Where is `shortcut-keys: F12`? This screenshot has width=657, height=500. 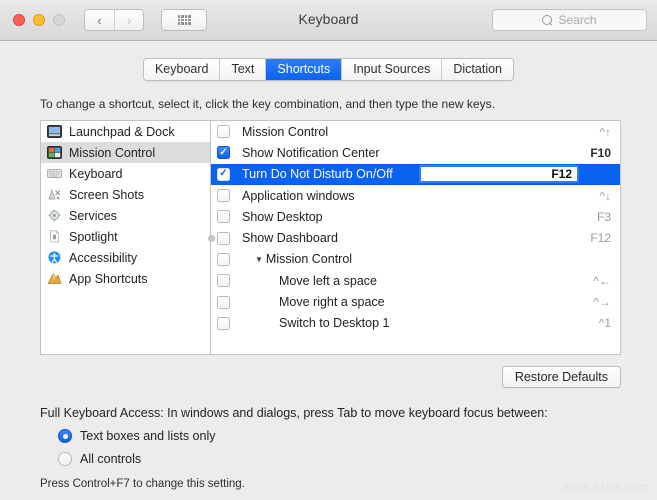 shortcut-keys: F12 is located at coordinates (600, 238).